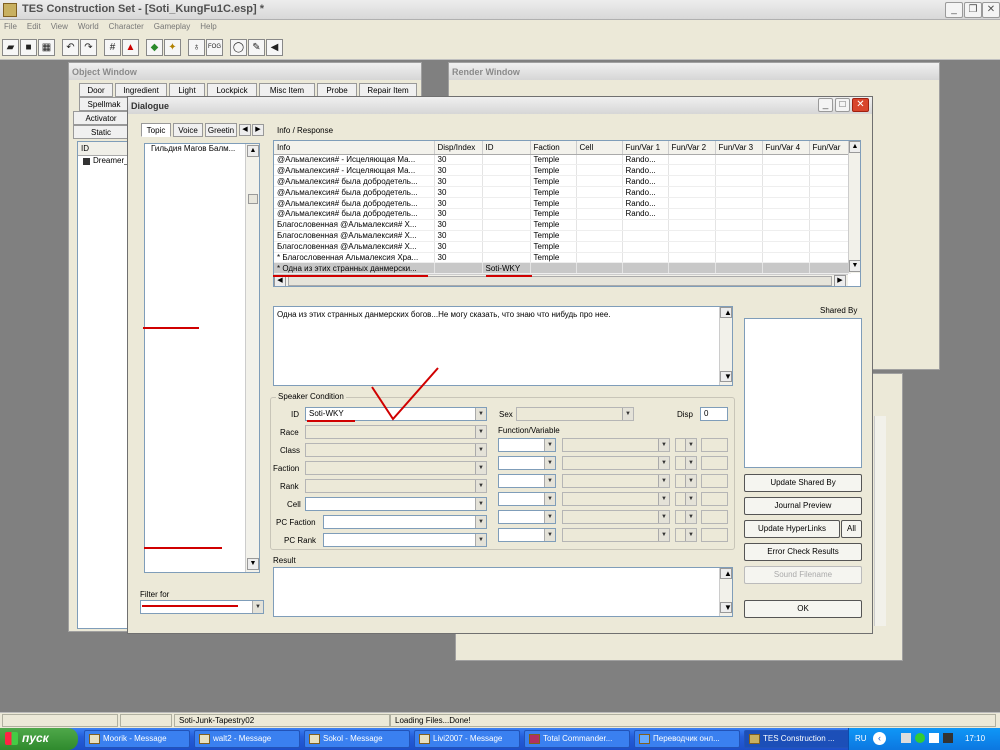 This screenshot has height=750, width=1000. Describe the element at coordinates (726, 376) in the screenshot. I see `response-scroll-down-icon: ▼` at that location.